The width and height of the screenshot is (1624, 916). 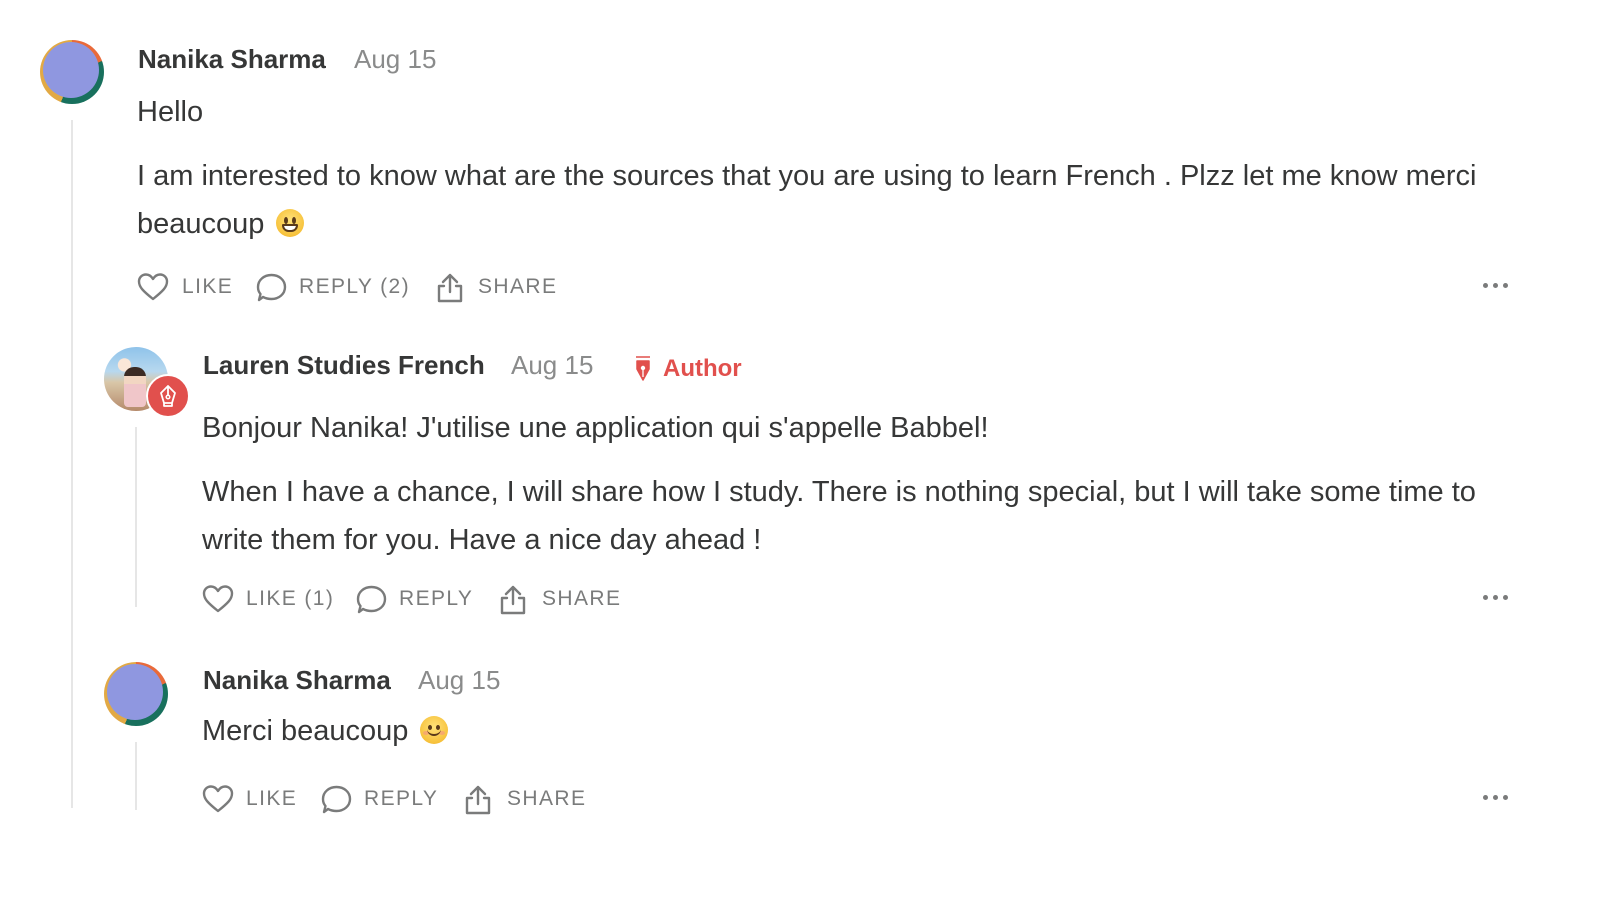 What do you see at coordinates (827, 287) in the screenshot?
I see `comment-actions: LIKE REPLY (2) SHARE` at bounding box center [827, 287].